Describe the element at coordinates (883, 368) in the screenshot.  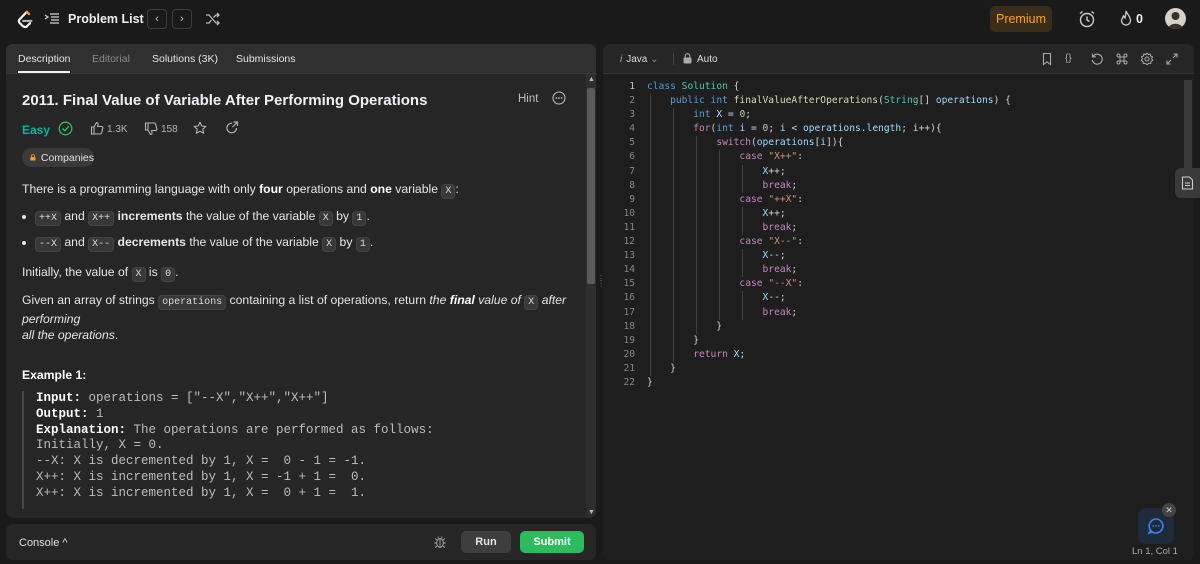
I see `code-line: 21 }` at that location.